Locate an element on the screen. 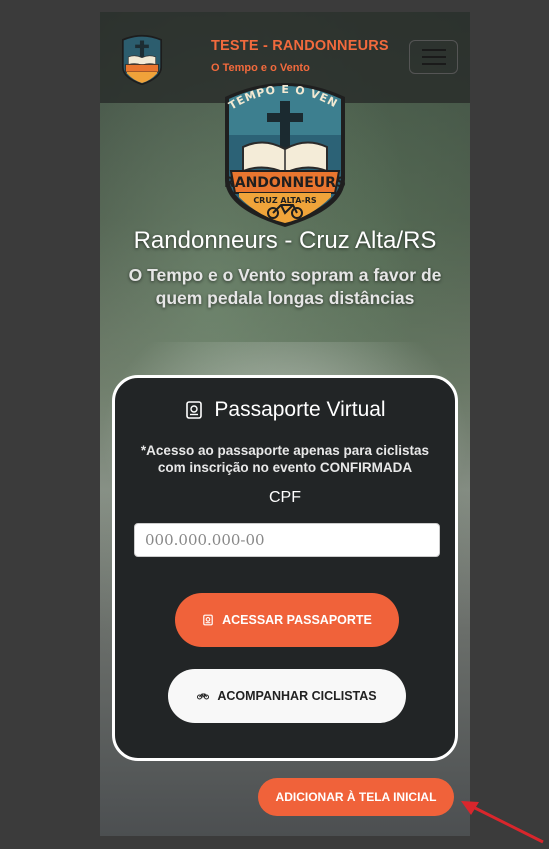 The width and height of the screenshot is (549, 849). hamburger-icon is located at coordinates (433, 50).